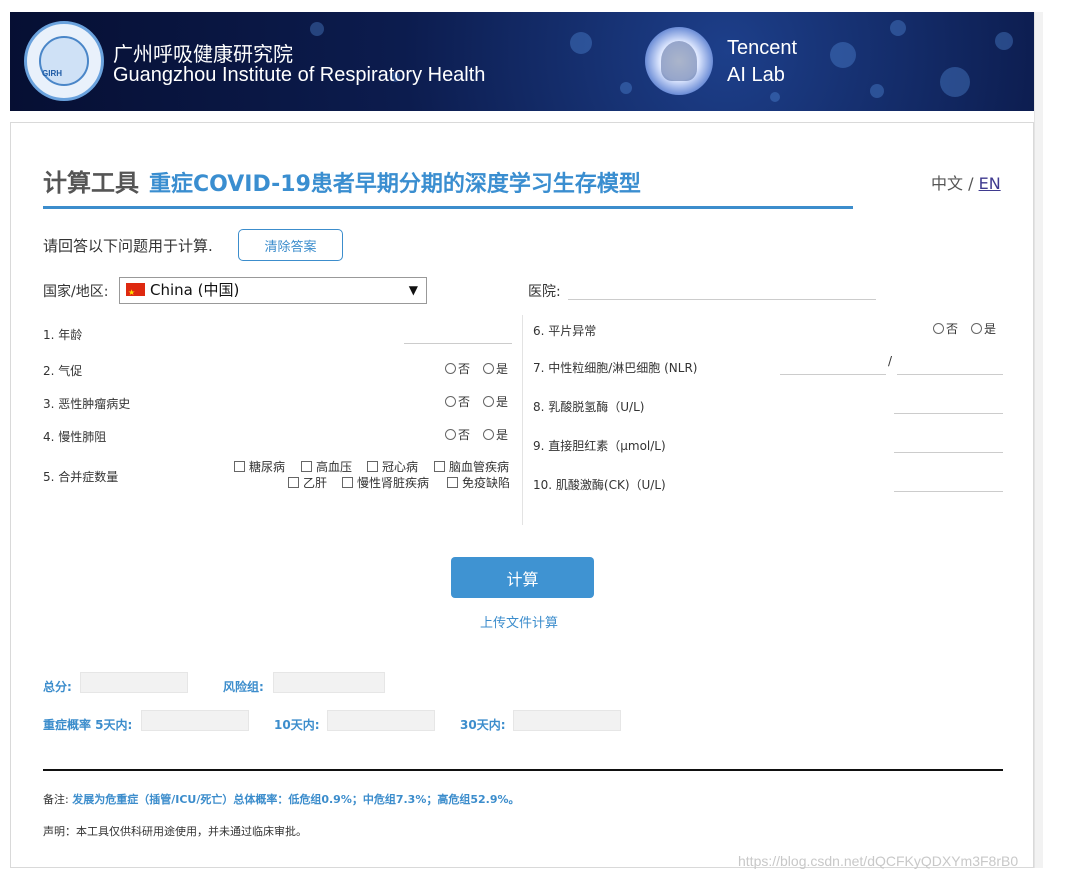  I want to click on column-divider, so click(522, 420).